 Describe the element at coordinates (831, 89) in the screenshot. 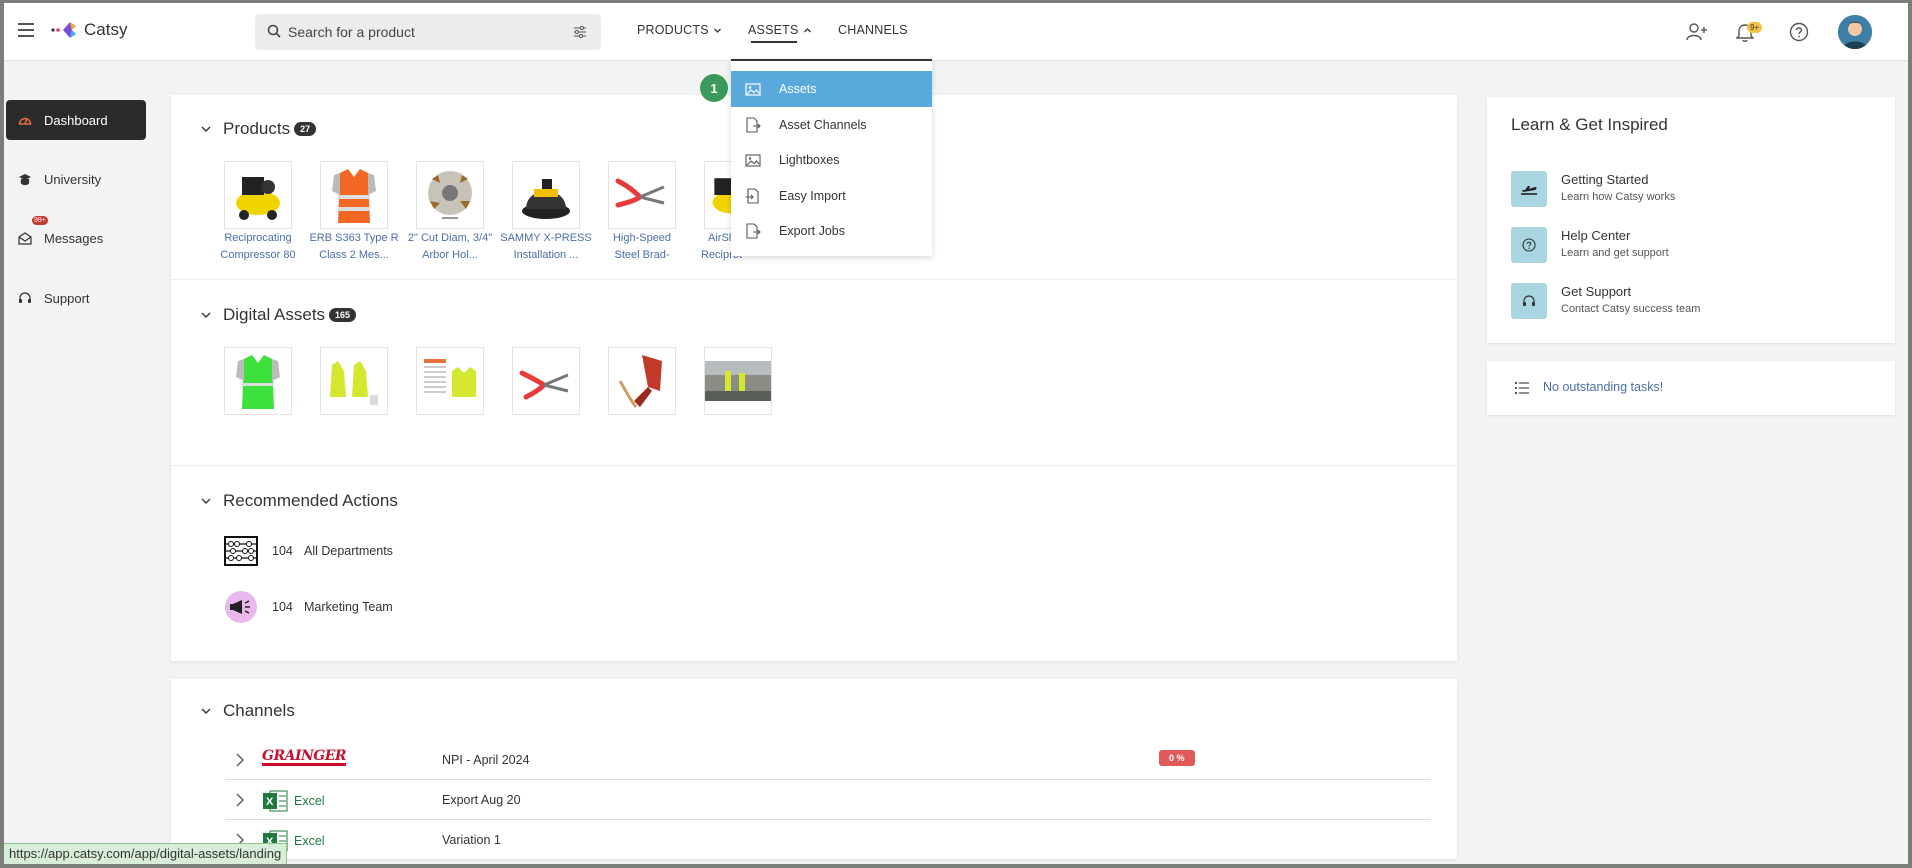

I see `menu-item-assets: Assets` at that location.